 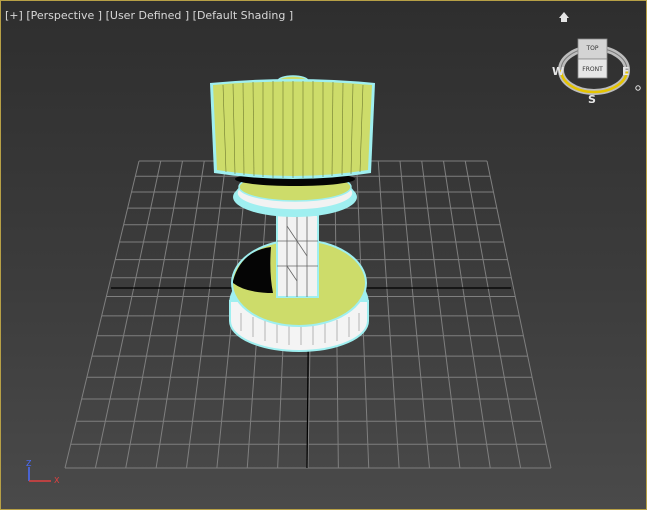 I want to click on axis-x-label: X, so click(x=57, y=480).